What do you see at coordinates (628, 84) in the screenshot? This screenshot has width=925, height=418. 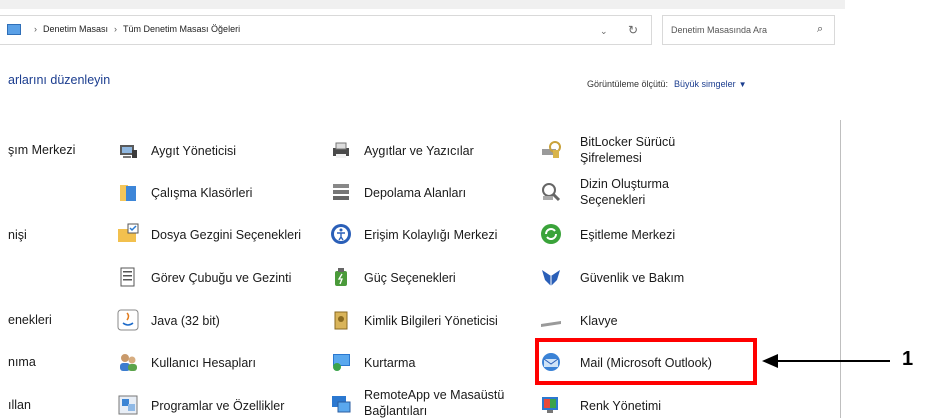 I see `view-by-label: Görüntüleme ölçütü:` at bounding box center [628, 84].